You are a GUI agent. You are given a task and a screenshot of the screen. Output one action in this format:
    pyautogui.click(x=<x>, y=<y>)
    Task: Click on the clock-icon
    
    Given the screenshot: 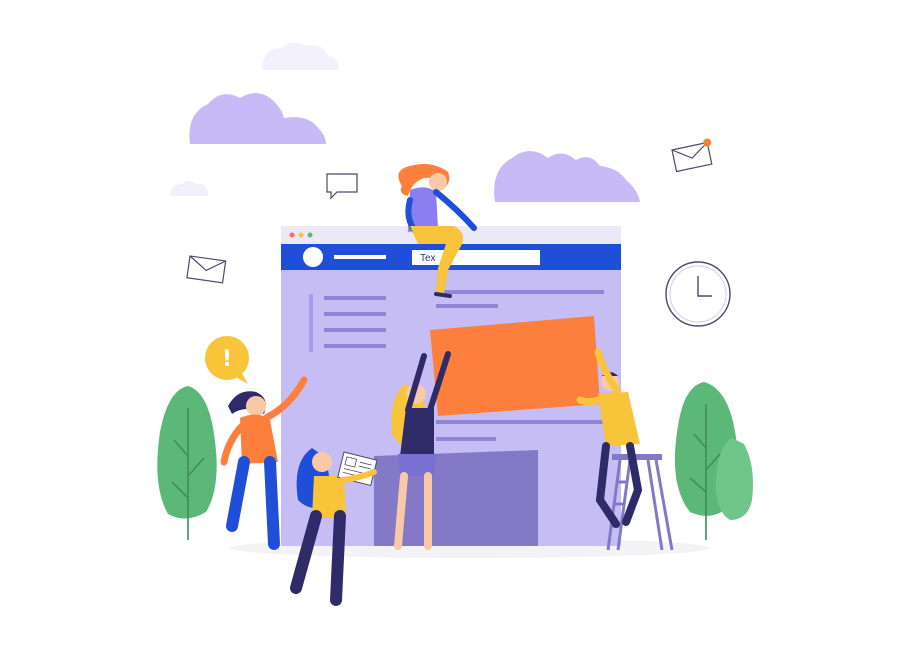 What is the action you would take?
    pyautogui.click(x=698, y=294)
    